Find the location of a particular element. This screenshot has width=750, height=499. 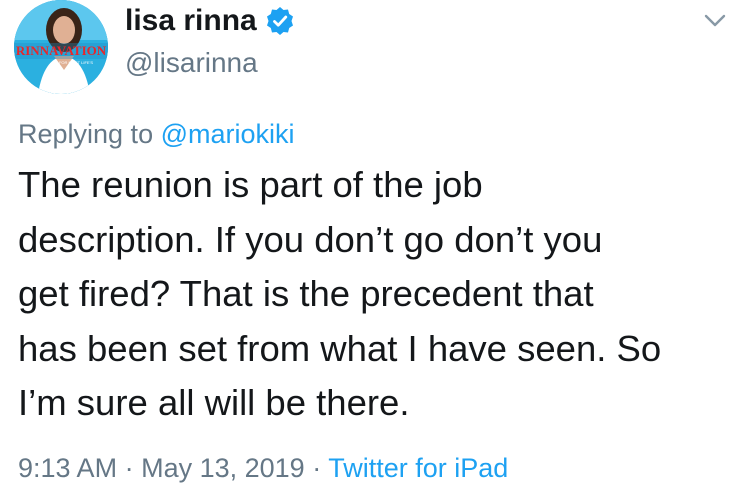

verified-badge-icon is located at coordinates (280, 21).